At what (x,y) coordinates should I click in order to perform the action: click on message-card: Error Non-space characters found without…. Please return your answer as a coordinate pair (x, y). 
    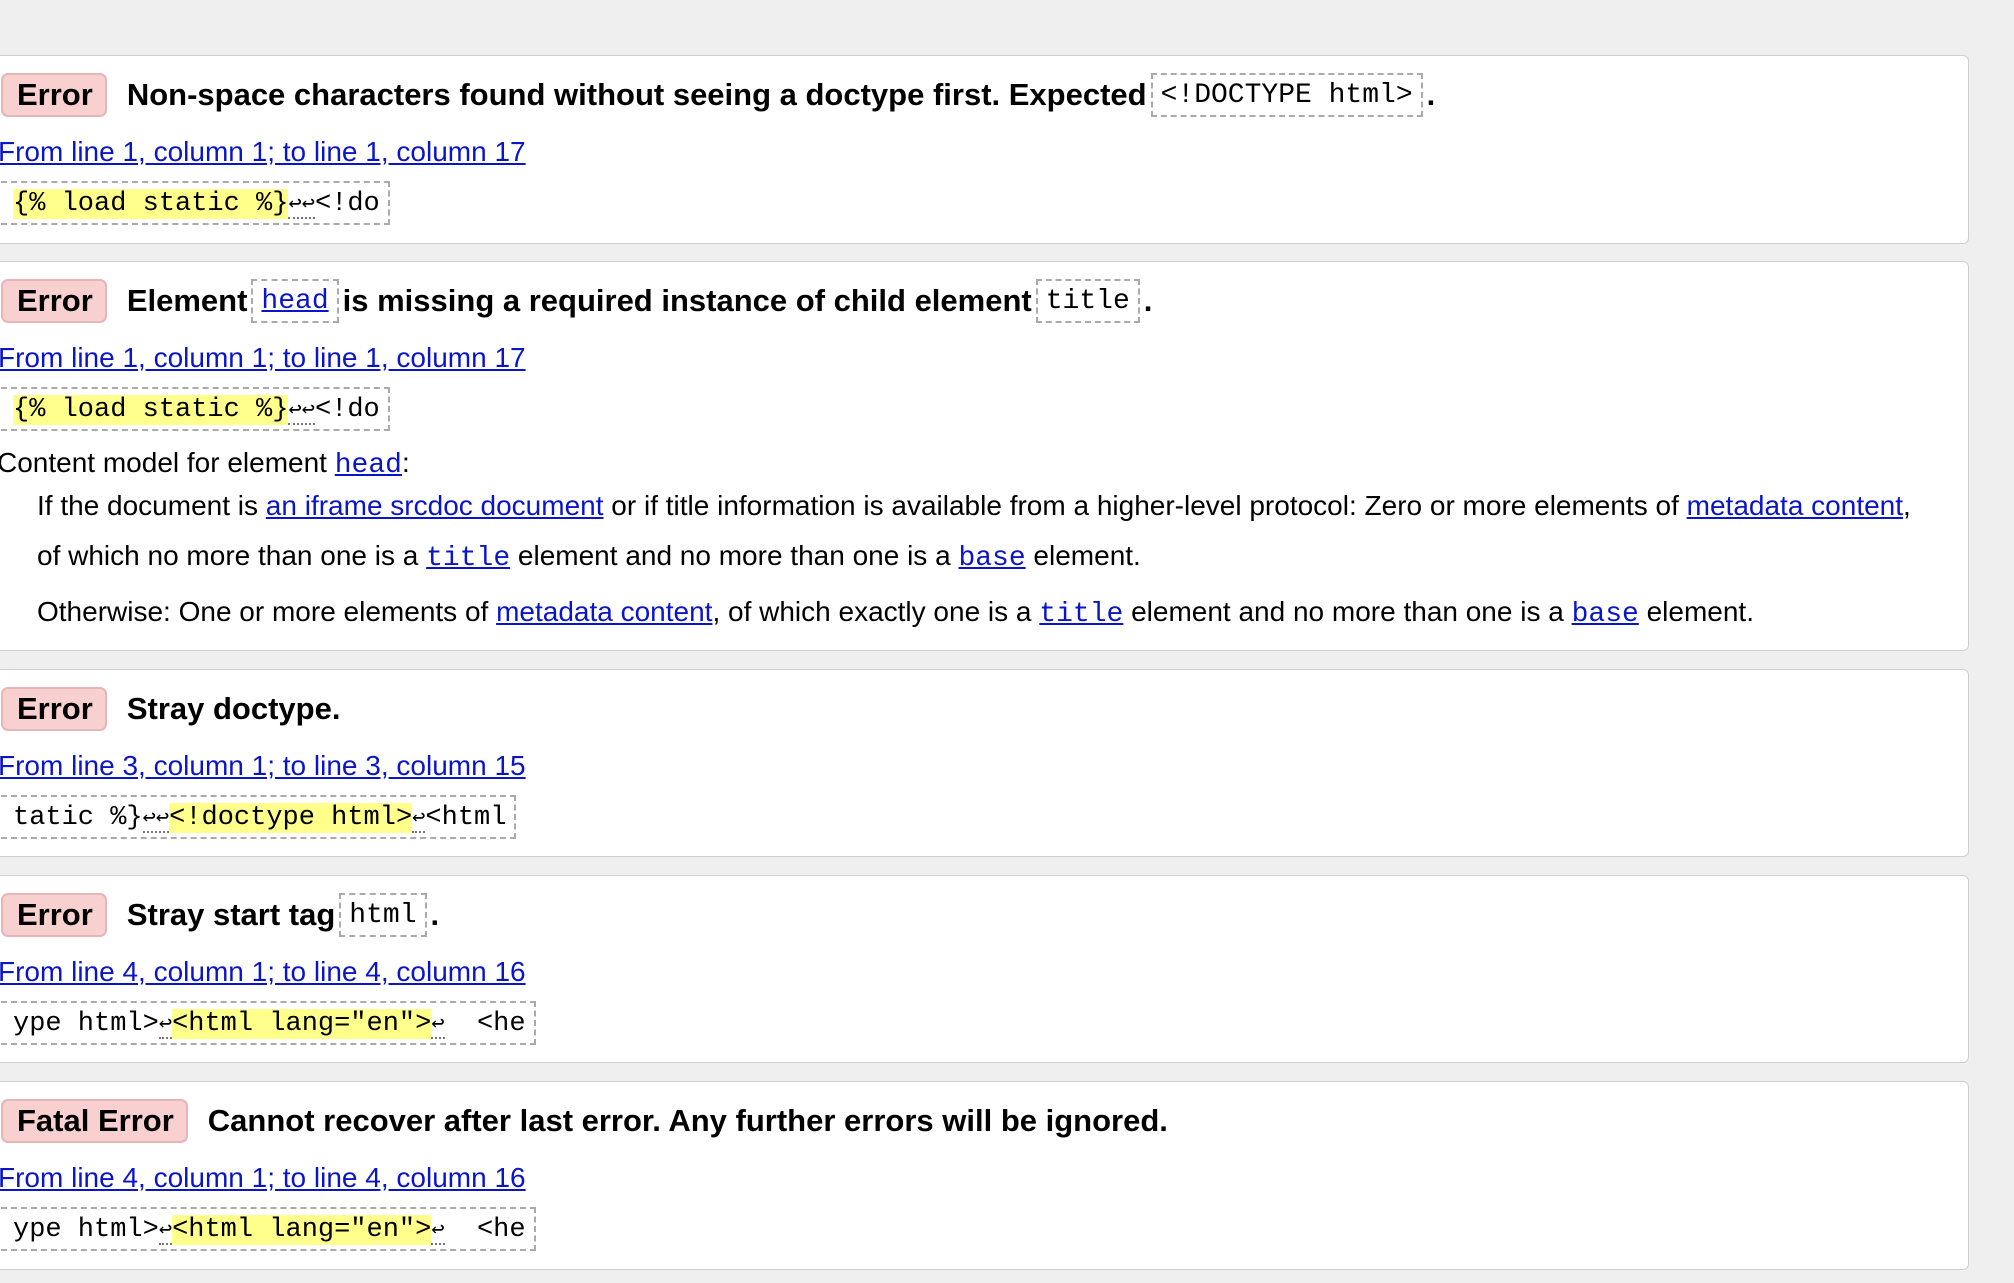
    Looking at the image, I should click on (984, 149).